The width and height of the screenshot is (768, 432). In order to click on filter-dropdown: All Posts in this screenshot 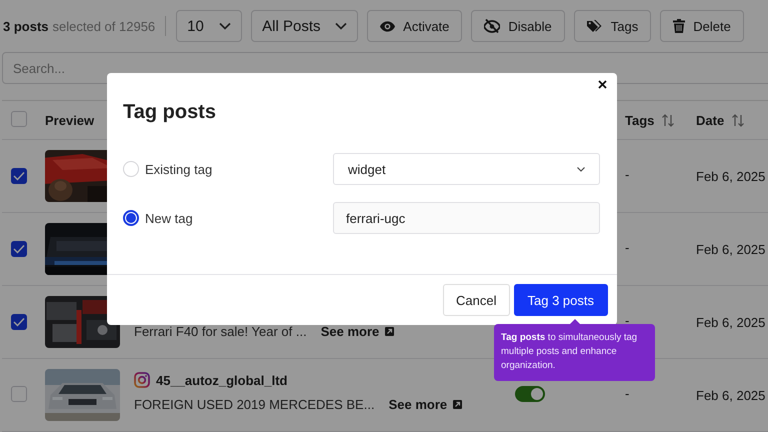, I will do `click(304, 26)`.